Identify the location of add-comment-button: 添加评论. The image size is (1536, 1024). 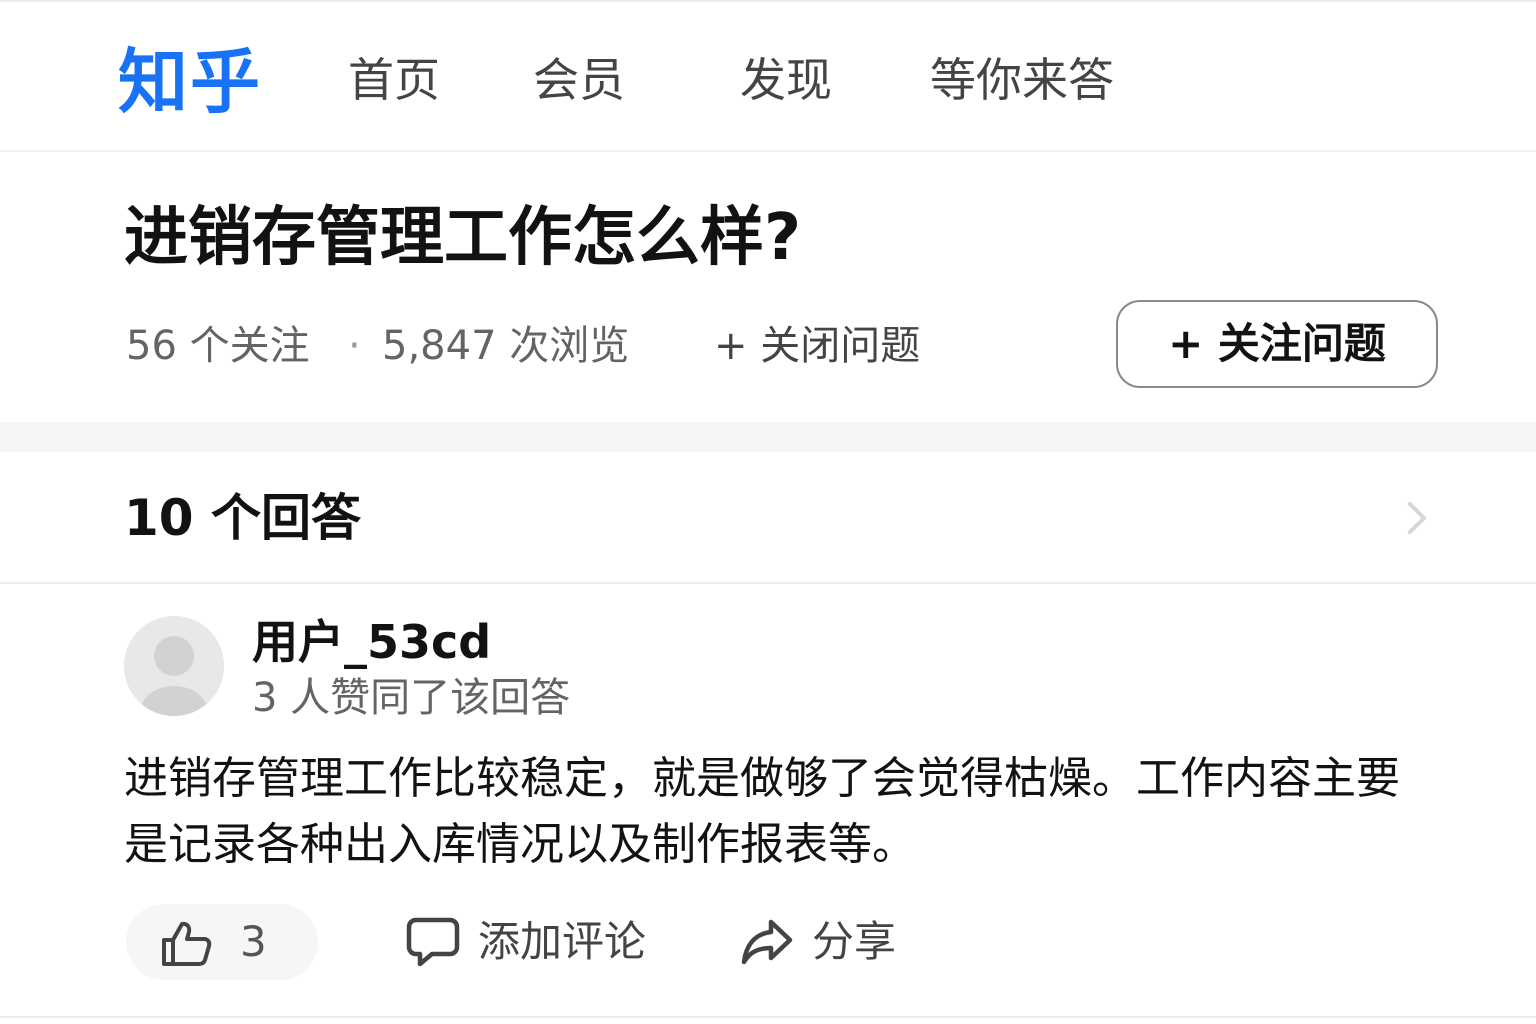
(541, 942).